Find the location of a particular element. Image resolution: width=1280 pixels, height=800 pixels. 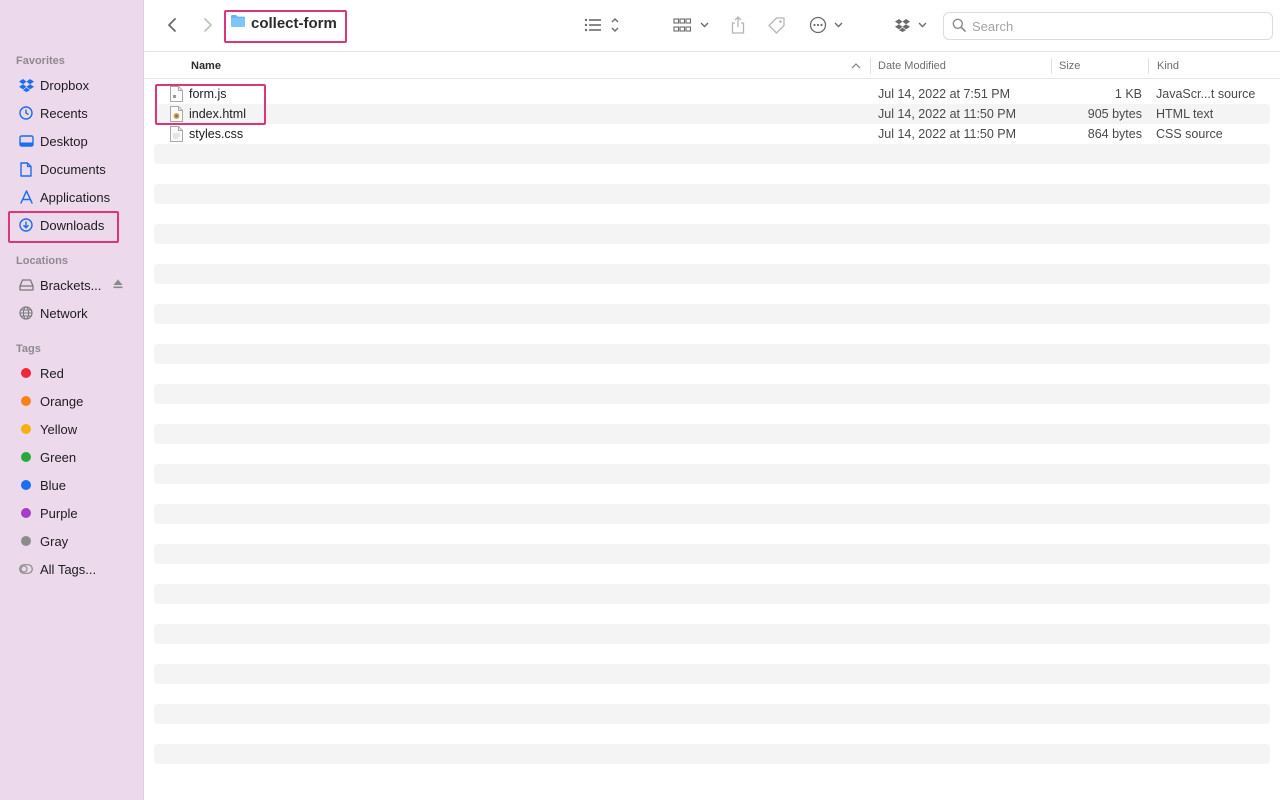

folder-title-text: collect-form is located at coordinates (294, 23).